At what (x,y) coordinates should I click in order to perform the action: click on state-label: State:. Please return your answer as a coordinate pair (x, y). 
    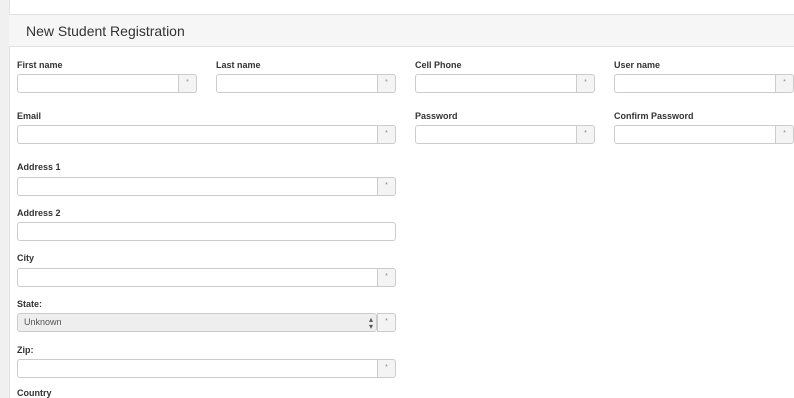
    Looking at the image, I should click on (30, 304).